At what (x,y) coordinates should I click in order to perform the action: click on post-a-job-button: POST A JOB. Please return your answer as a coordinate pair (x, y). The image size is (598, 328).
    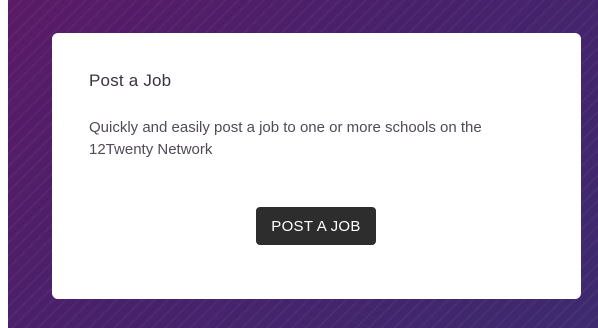
    Looking at the image, I should click on (316, 226).